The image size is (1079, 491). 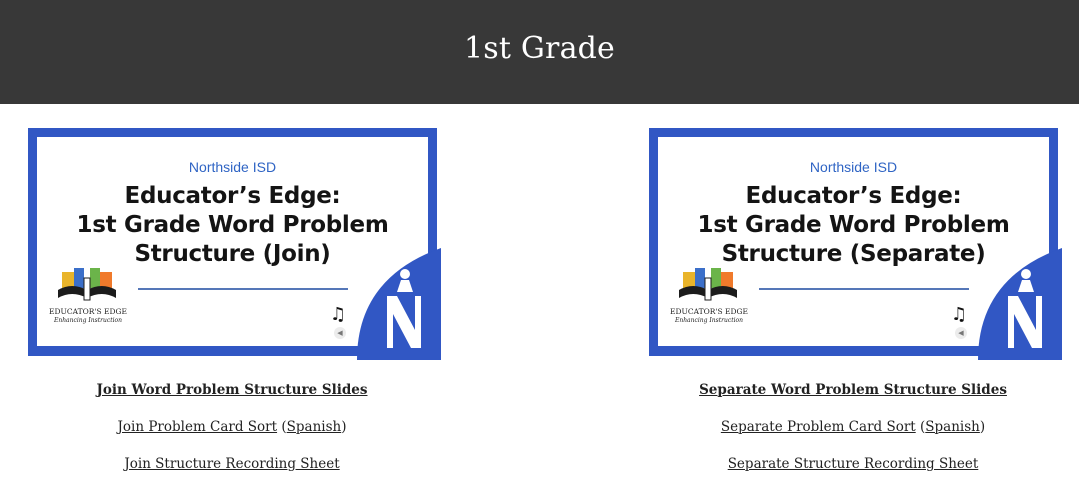 I want to click on separate-card-sort-spanish-link: Spanish, so click(x=952, y=427).